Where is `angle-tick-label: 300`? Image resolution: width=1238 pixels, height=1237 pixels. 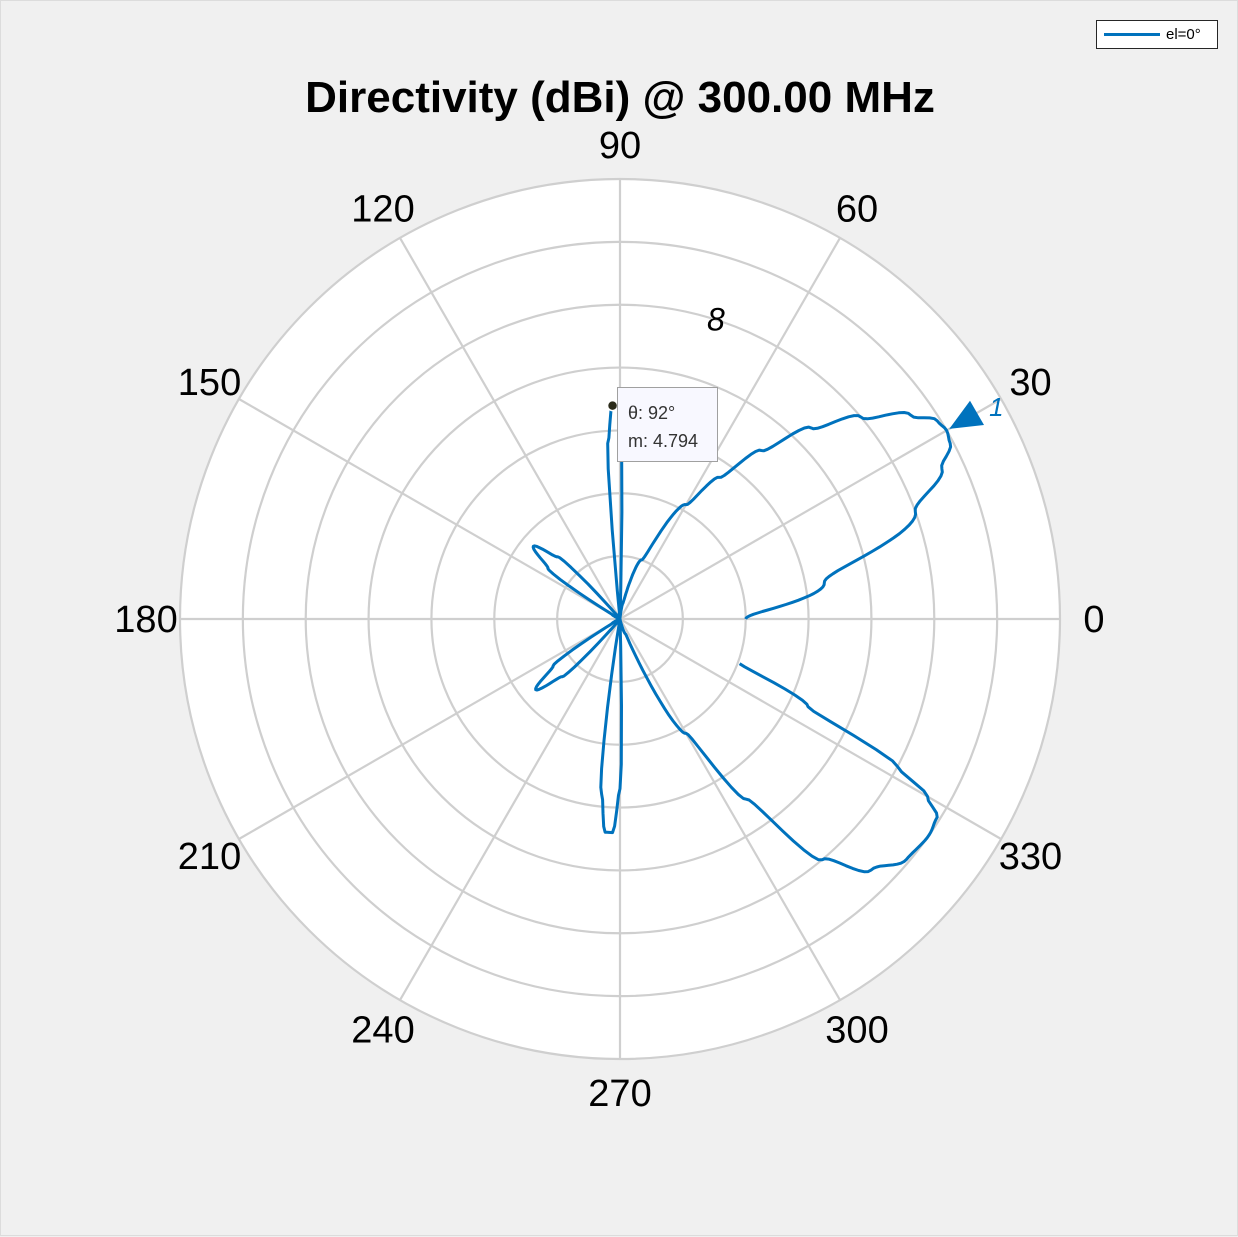 angle-tick-label: 300 is located at coordinates (856, 1030).